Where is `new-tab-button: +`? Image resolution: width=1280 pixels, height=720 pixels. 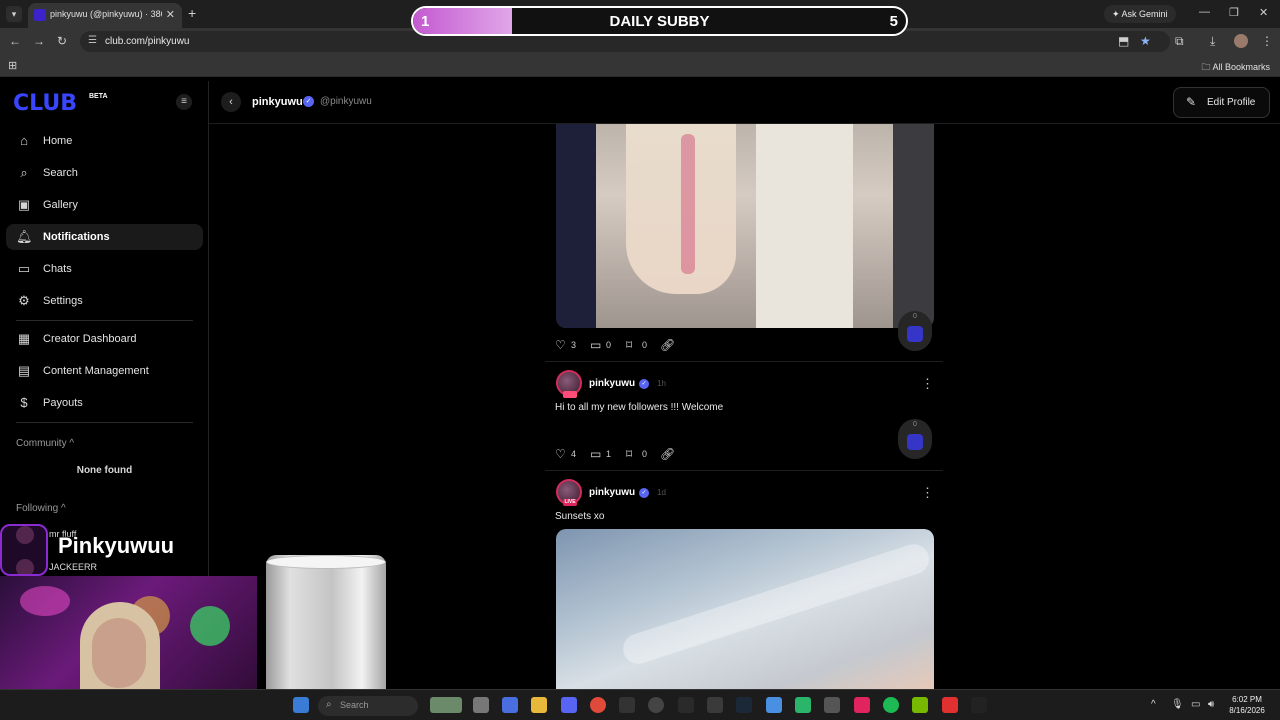
new-tab-button: + is located at coordinates (192, 13).